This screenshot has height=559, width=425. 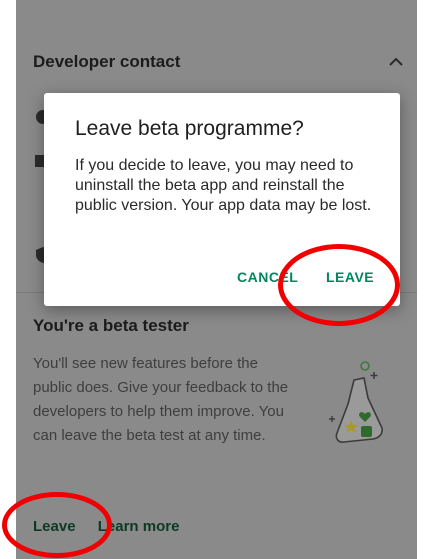 I want to click on learn-more-link: Learn more, so click(x=139, y=526).